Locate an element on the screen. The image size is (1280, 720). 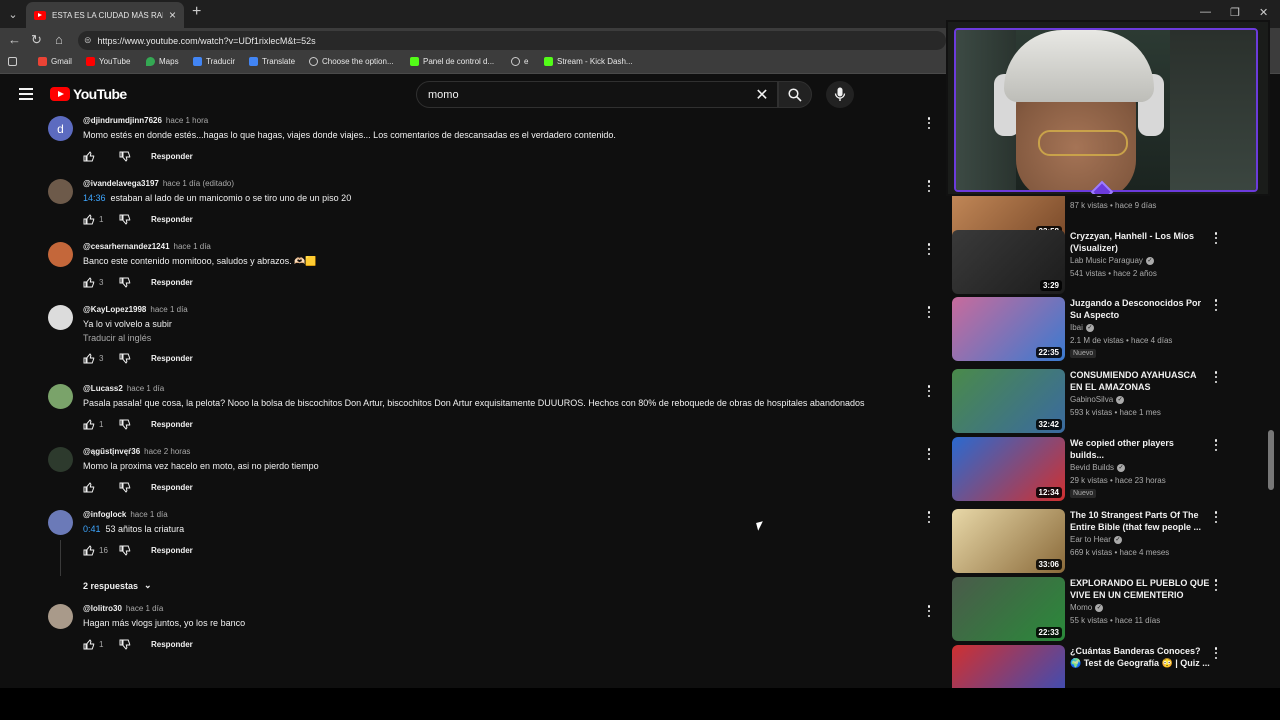
video-title: Juzgando a Desconocidos Por Su Aspecto is located at coordinates (1140, 309).